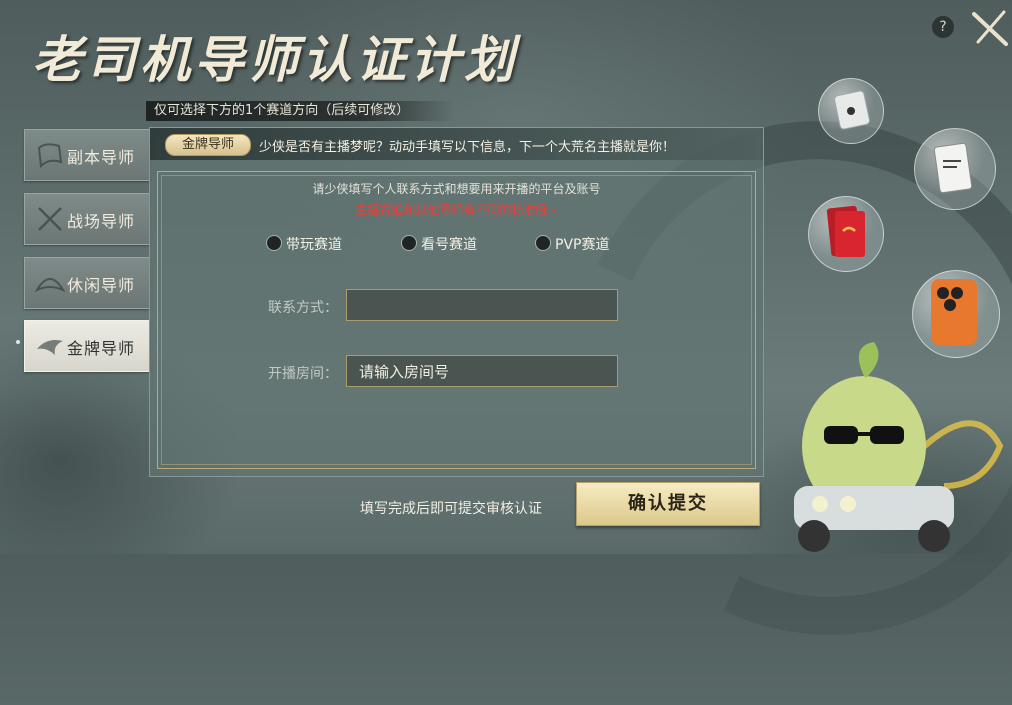 Image resolution: width=1012 pixels, height=705 pixels. I want to click on scroll-icon, so click(50, 156).